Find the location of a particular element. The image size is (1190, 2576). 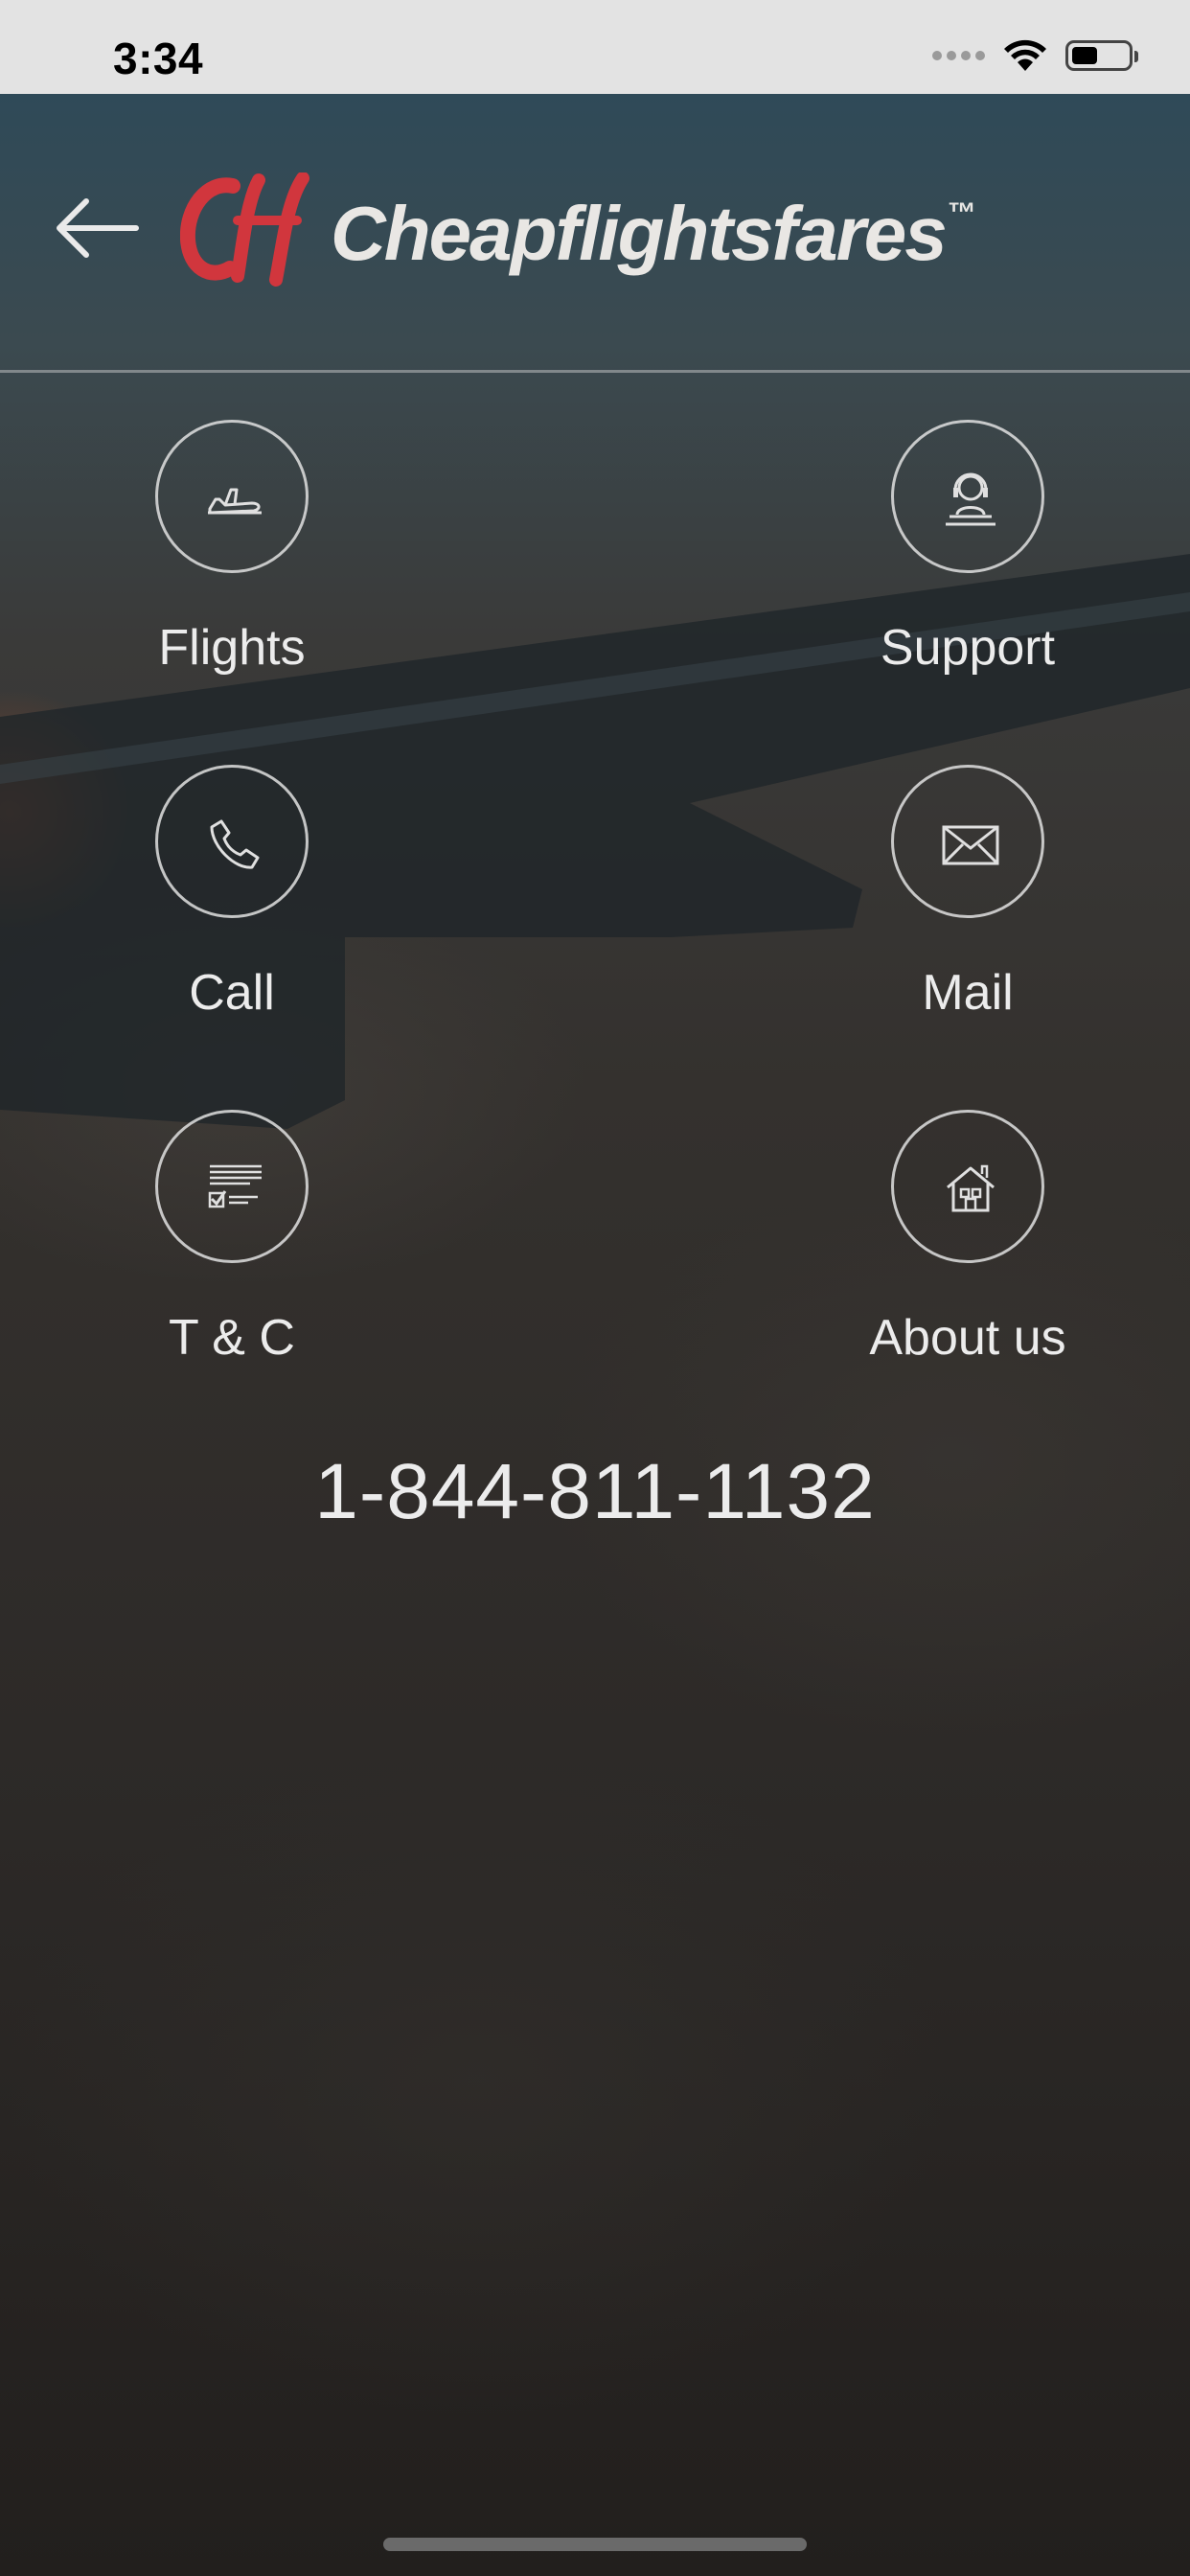

back-arrow-icon is located at coordinates (98, 228).